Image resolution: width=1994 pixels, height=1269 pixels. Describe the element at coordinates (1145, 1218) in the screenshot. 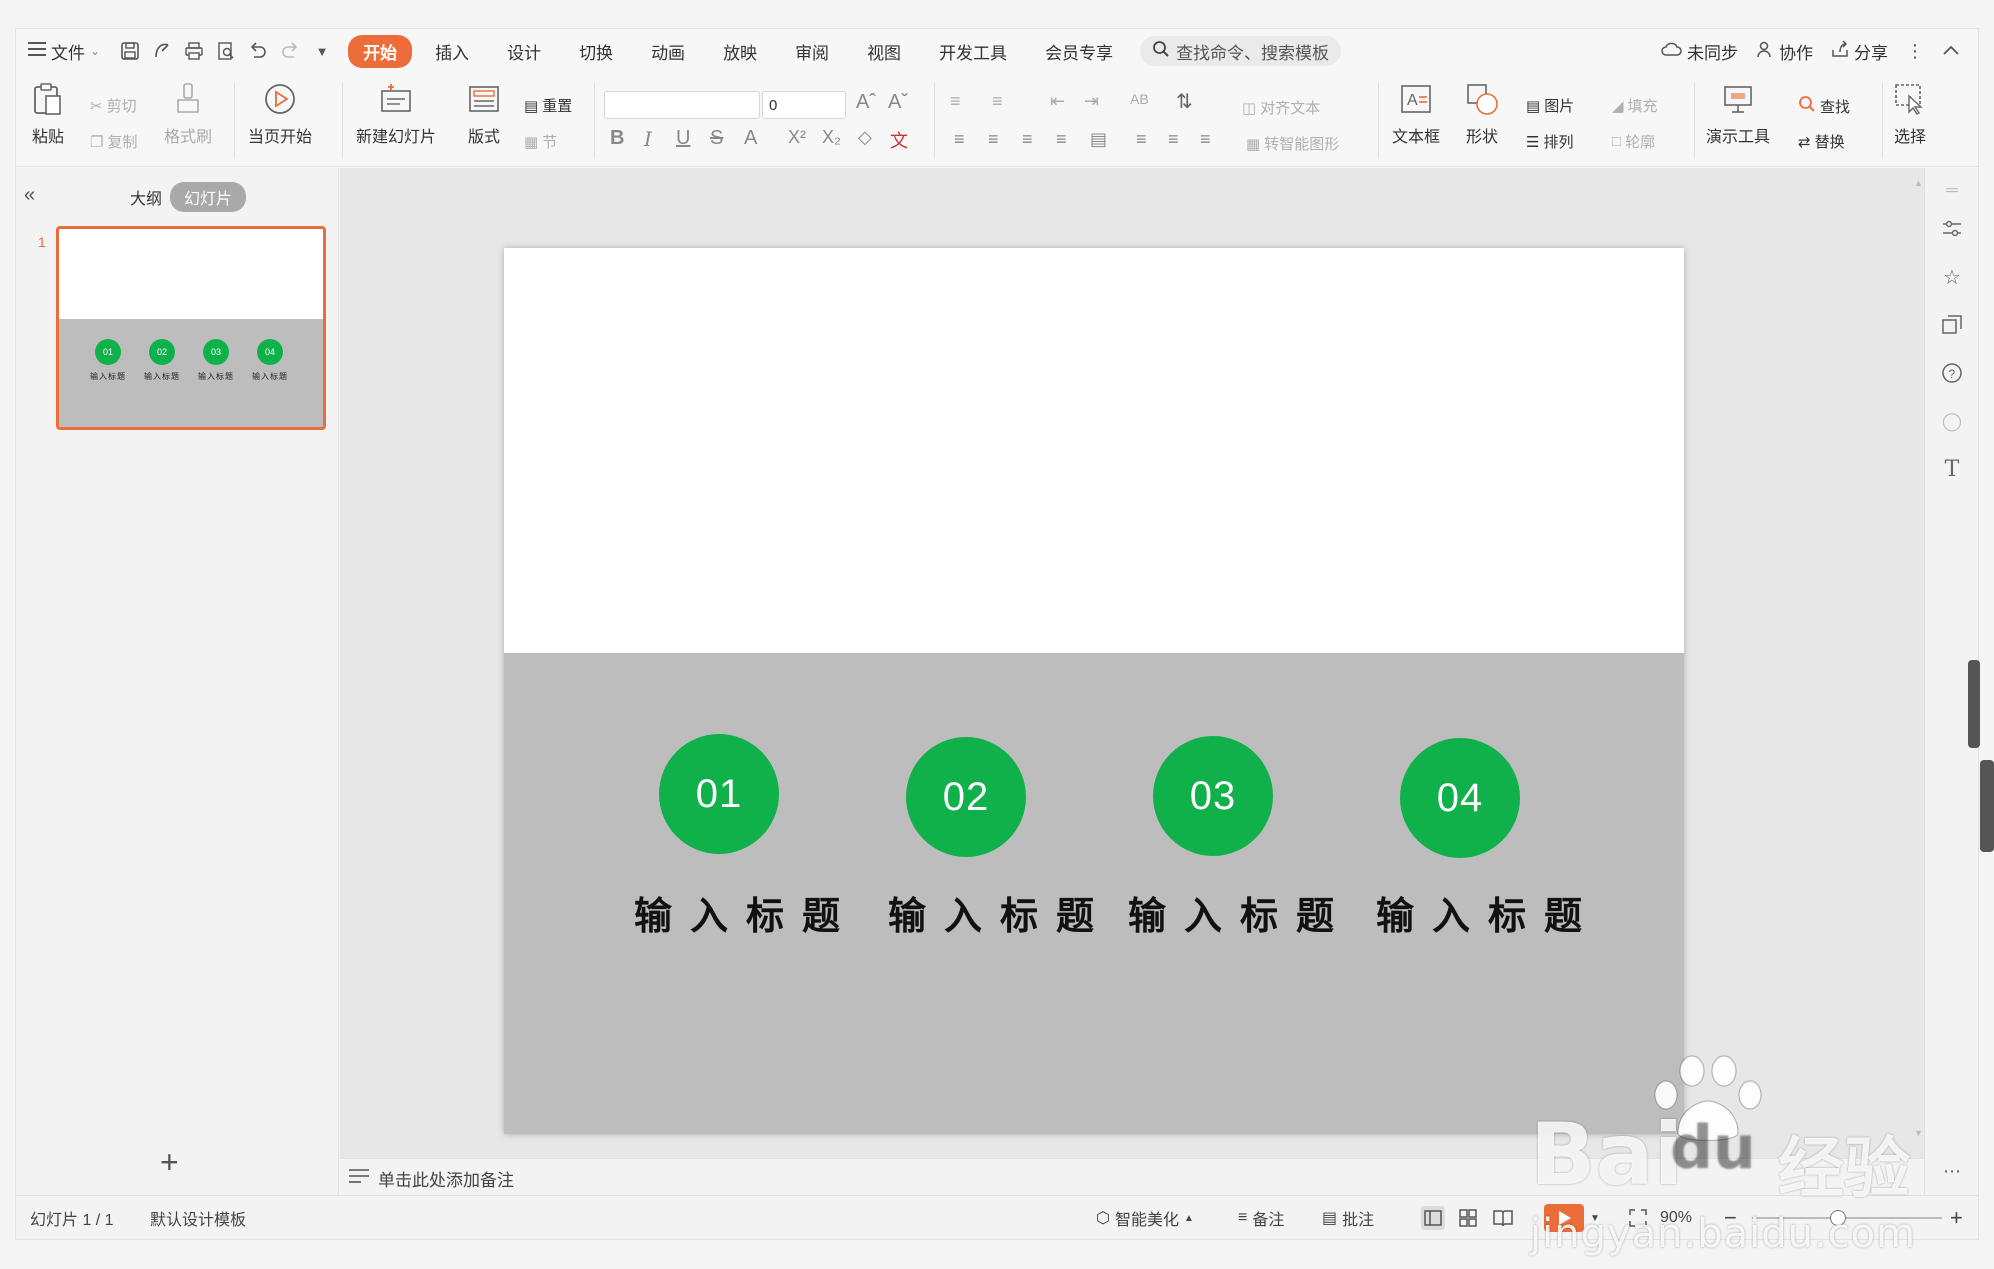

I see `smart-beautify-button: ⬡ 智能美化 ▲` at that location.